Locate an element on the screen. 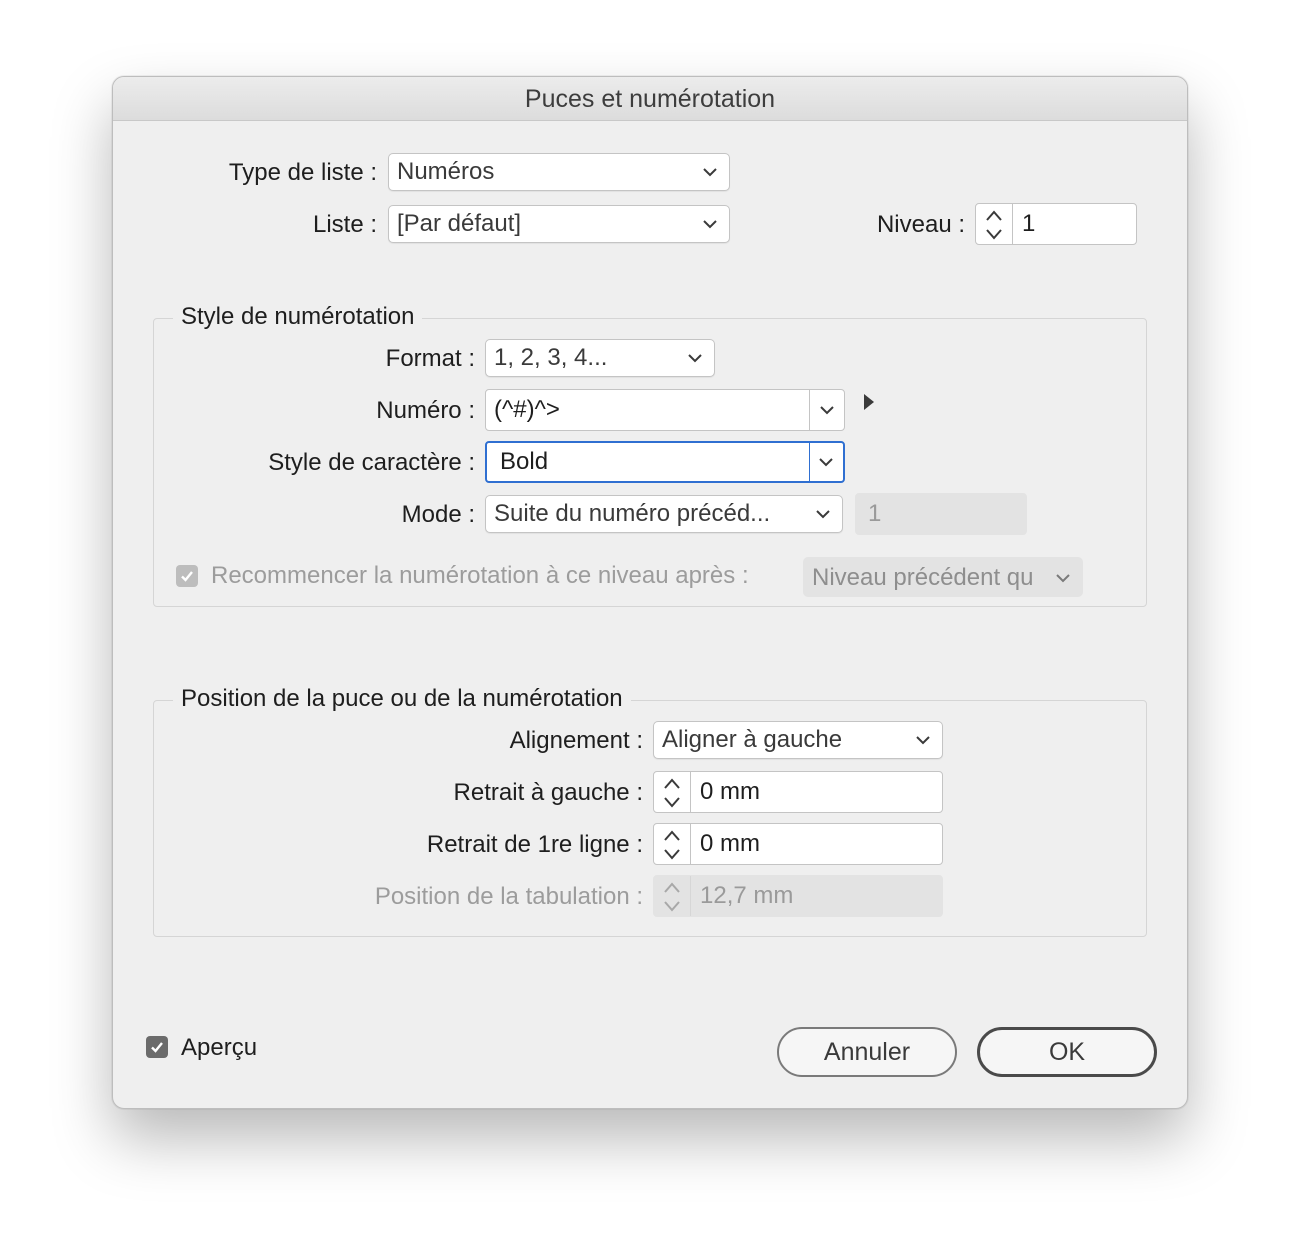  mode-start-field: 1 is located at coordinates (941, 514).